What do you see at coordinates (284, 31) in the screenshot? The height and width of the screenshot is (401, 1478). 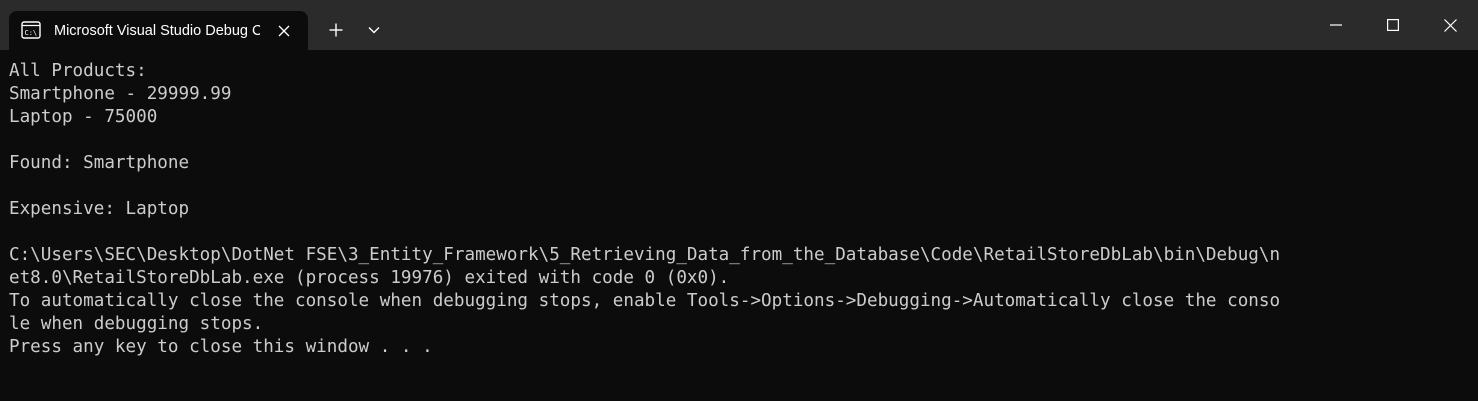 I see `close-tab-icon` at bounding box center [284, 31].